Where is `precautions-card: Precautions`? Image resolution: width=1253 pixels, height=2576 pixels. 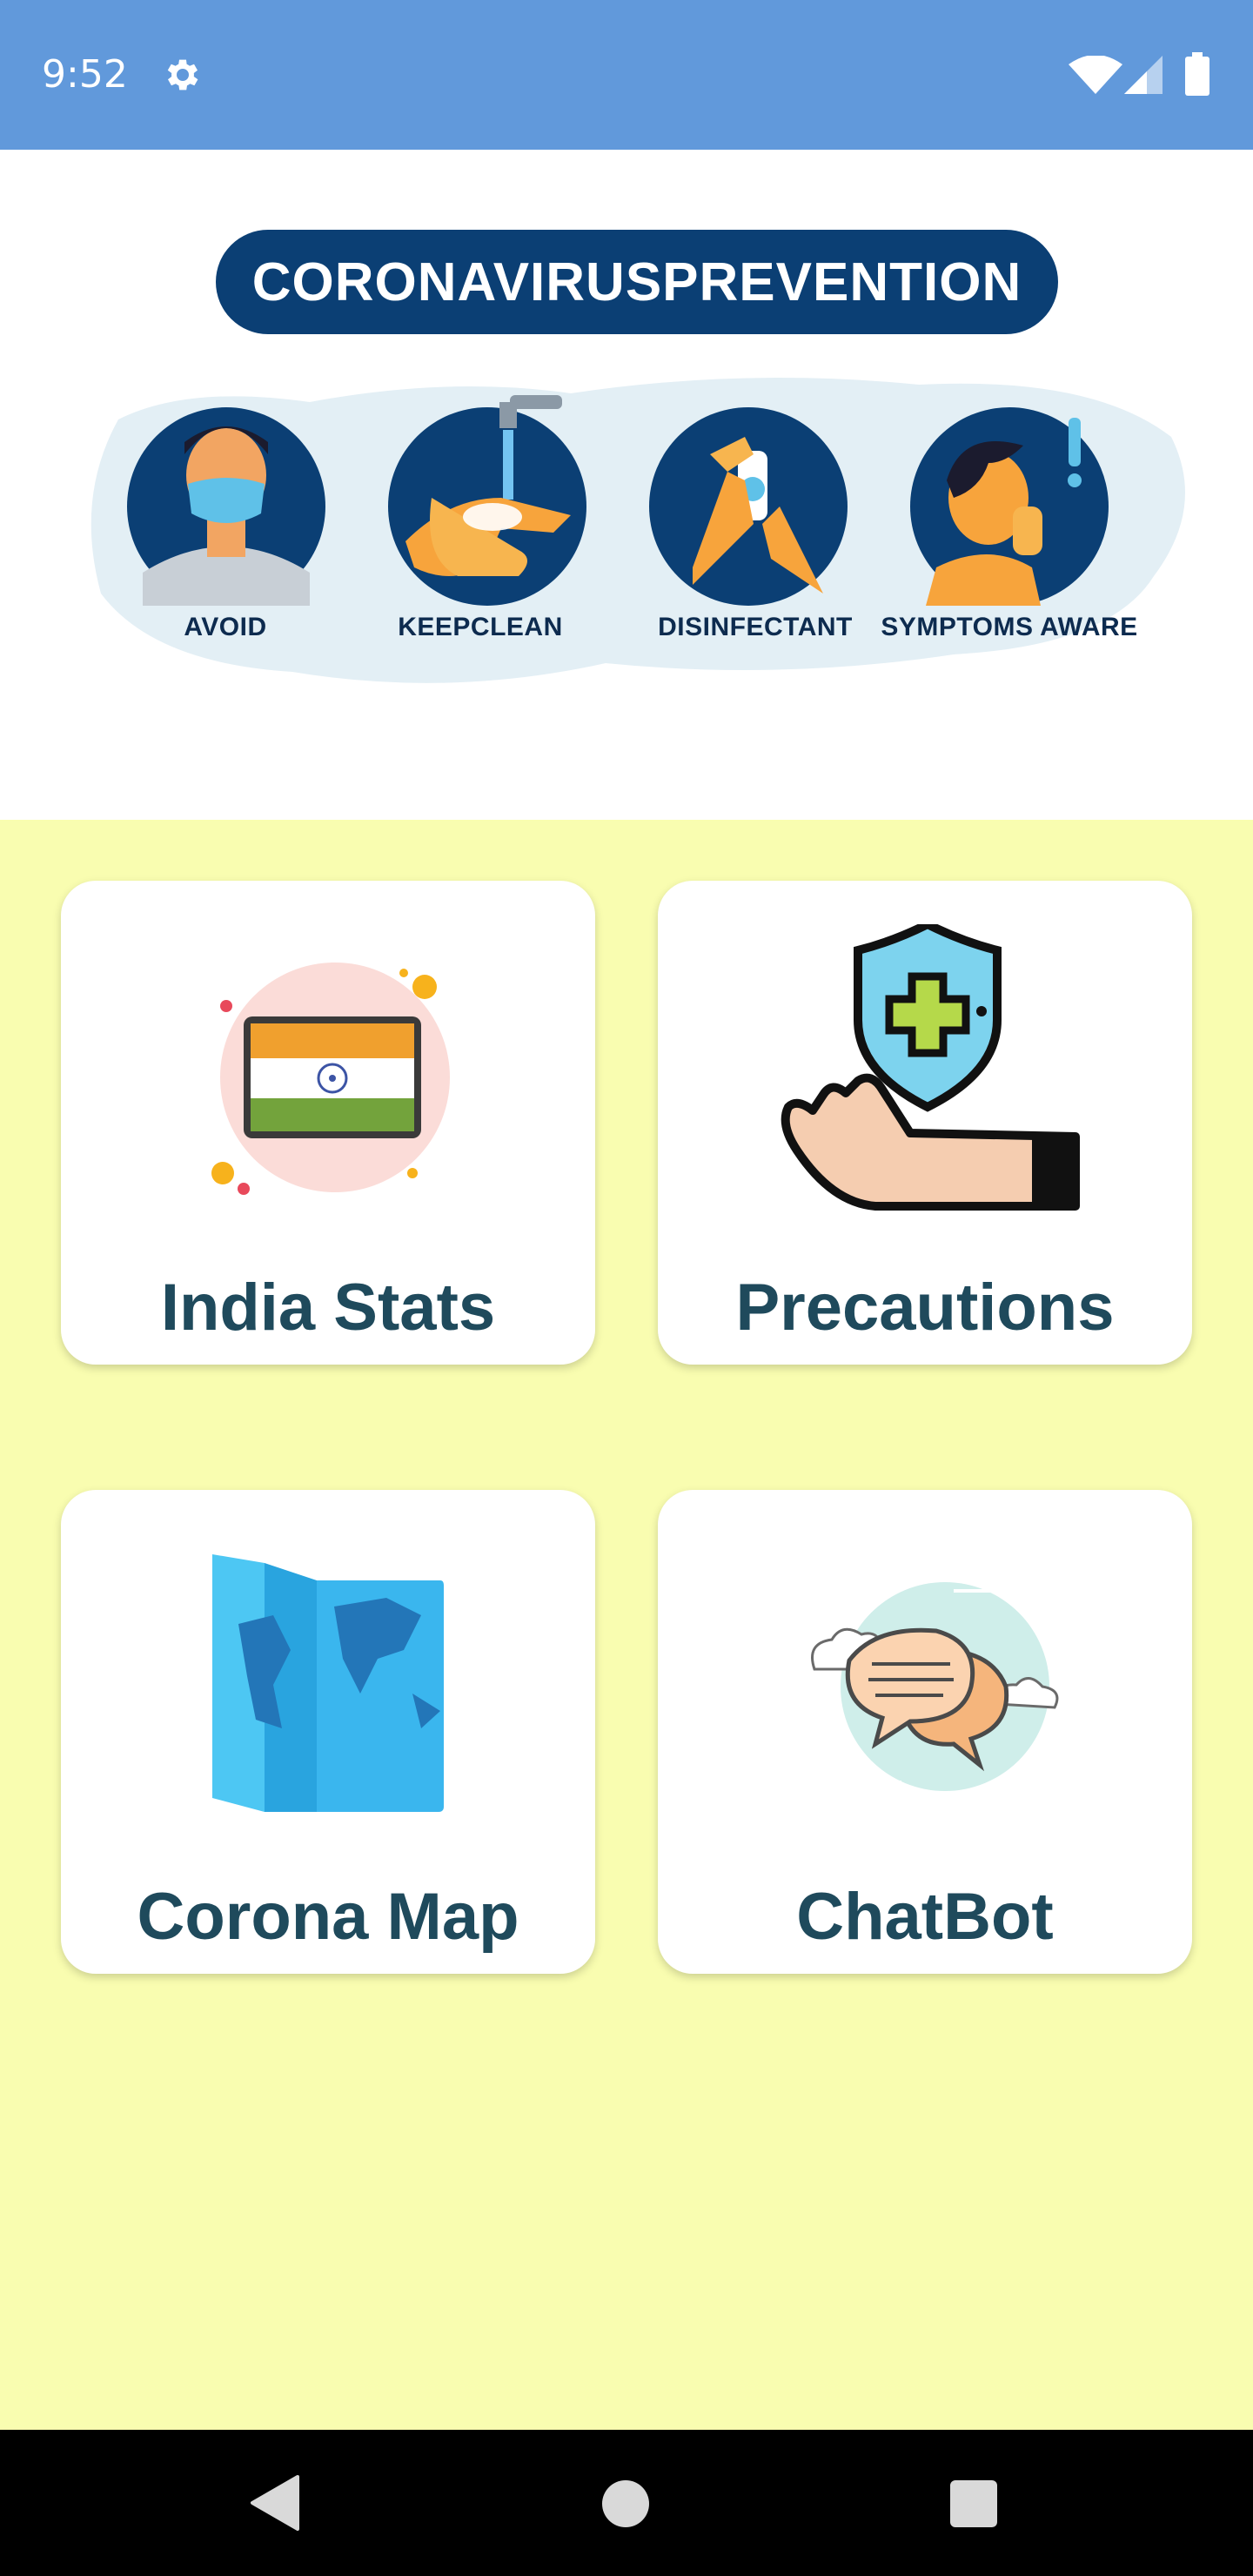 precautions-card: Precautions is located at coordinates (925, 1123).